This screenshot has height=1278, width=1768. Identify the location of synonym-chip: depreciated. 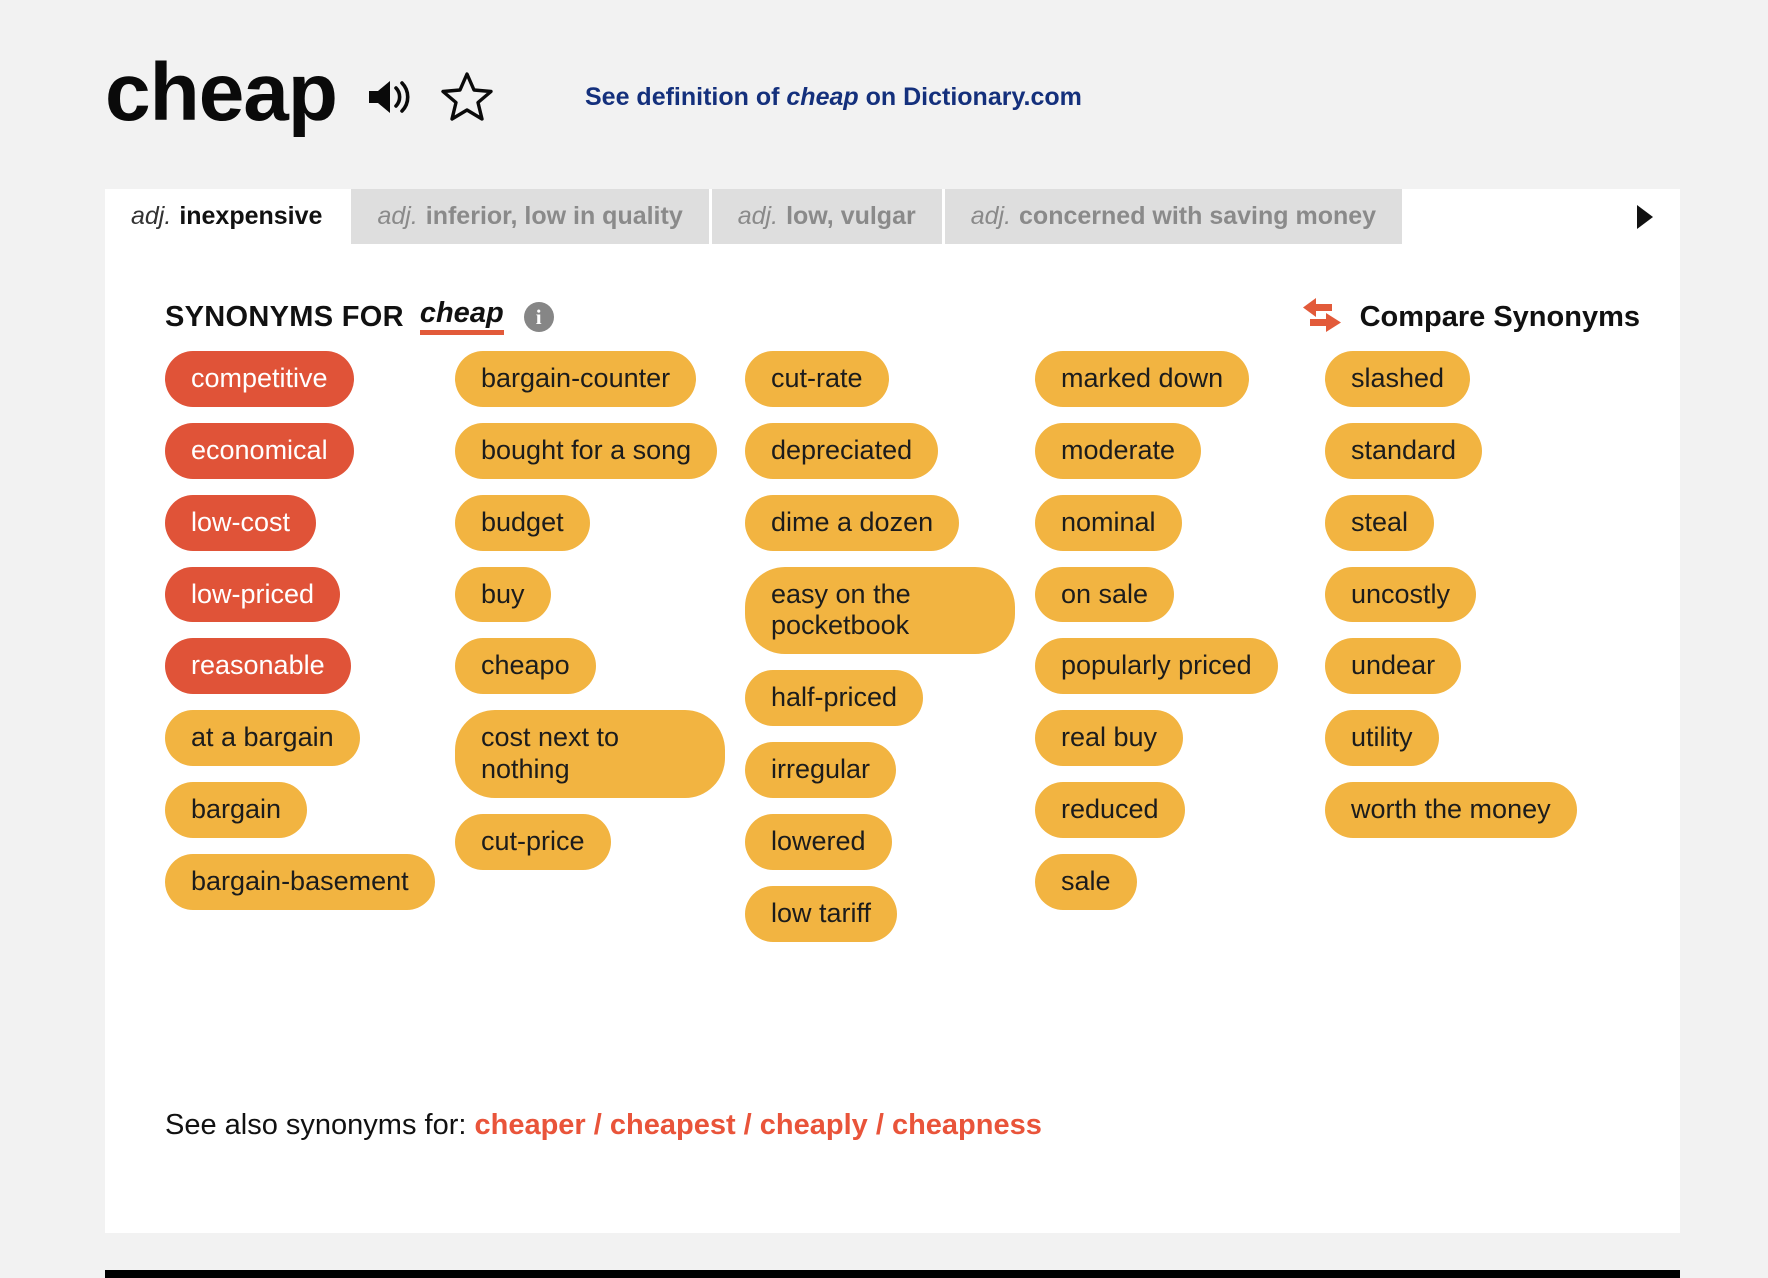
(842, 450).